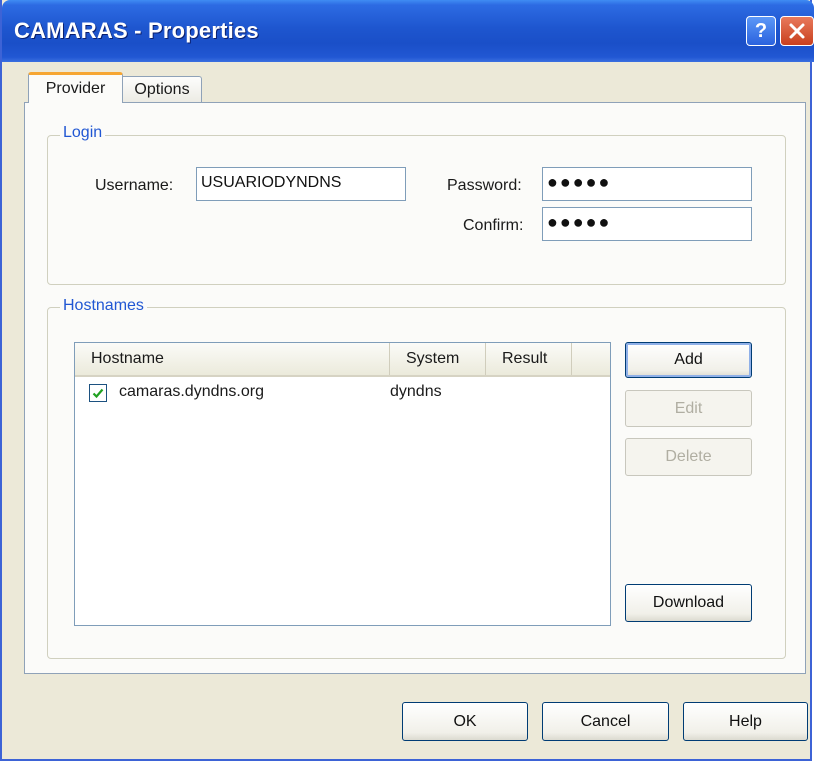 This screenshot has width=814, height=763. What do you see at coordinates (493, 225) in the screenshot?
I see `confirm-label: Confirm:` at bounding box center [493, 225].